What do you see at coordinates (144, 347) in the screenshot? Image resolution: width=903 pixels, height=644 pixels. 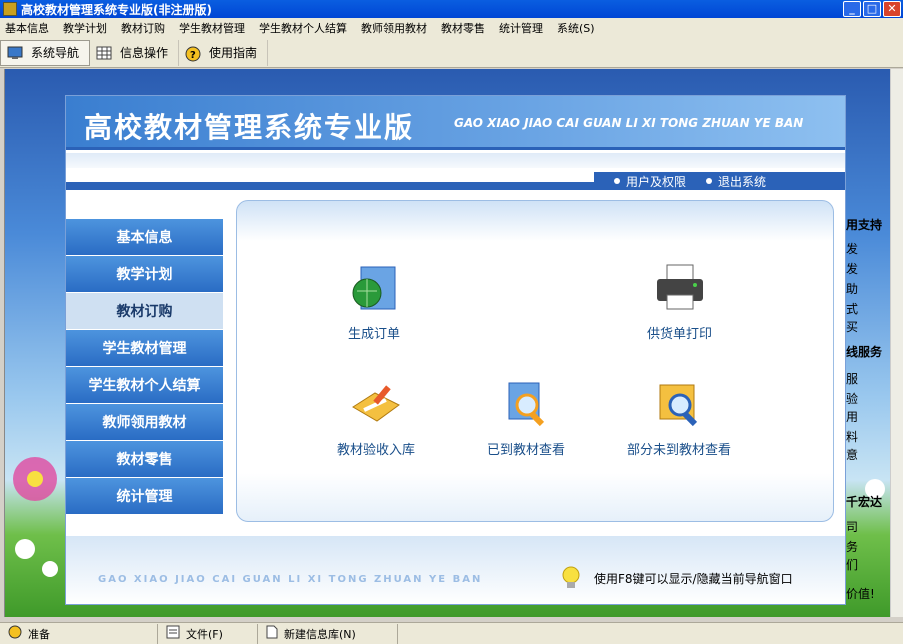 I see `sidebar-item-student-textbook: 学生教材管理` at bounding box center [144, 347].